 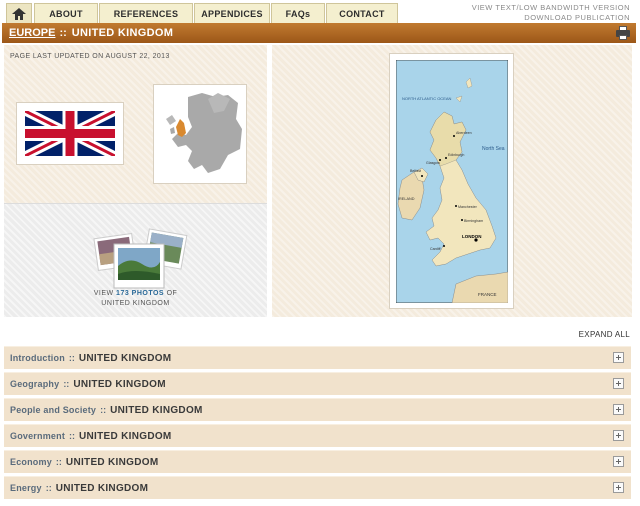 What do you see at coordinates (37, 358) in the screenshot?
I see `section-label: Introduction` at bounding box center [37, 358].